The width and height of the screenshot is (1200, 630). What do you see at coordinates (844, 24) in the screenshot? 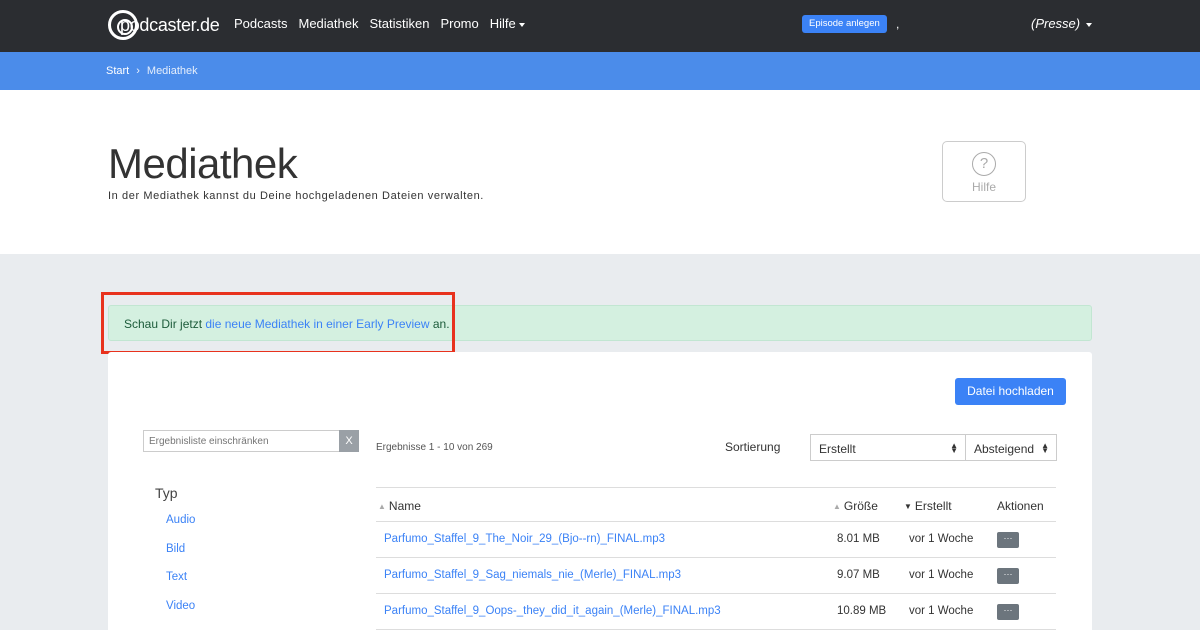
I see `episode-anlegen-button: Episode anlegen` at bounding box center [844, 24].